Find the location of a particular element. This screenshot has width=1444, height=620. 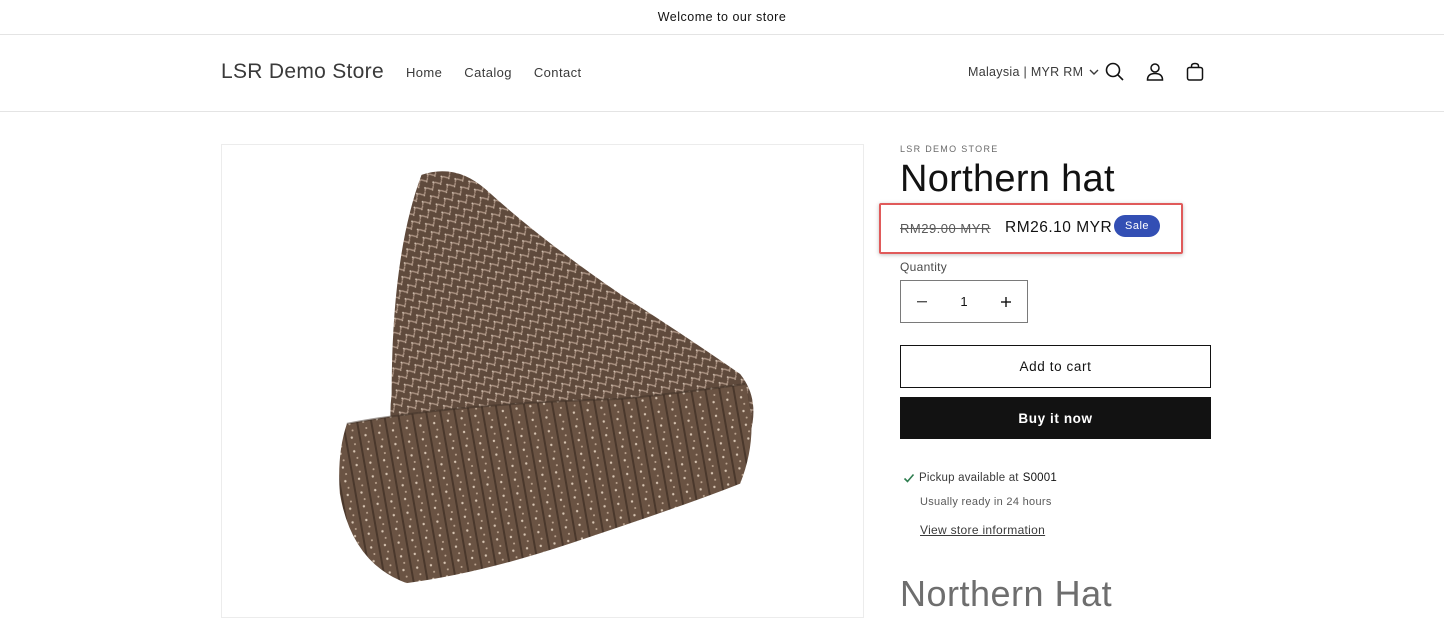

sale-price: RM26.10 MYR is located at coordinates (1059, 227).